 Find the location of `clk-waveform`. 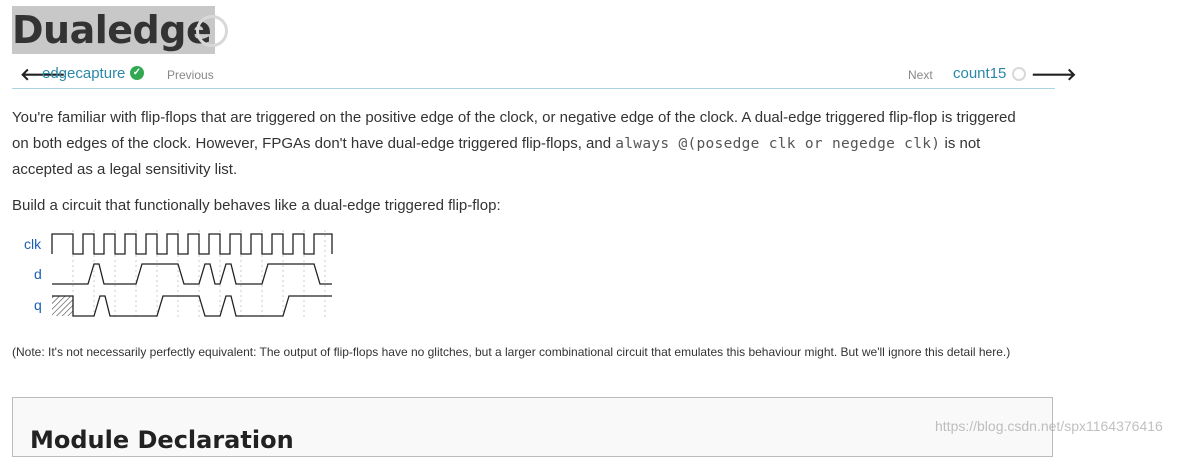

clk-waveform is located at coordinates (192, 244).